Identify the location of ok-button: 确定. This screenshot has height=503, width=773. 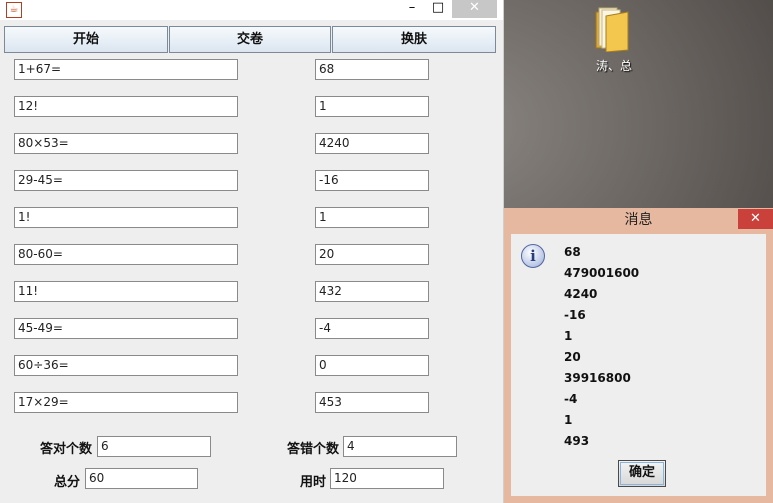
(642, 473).